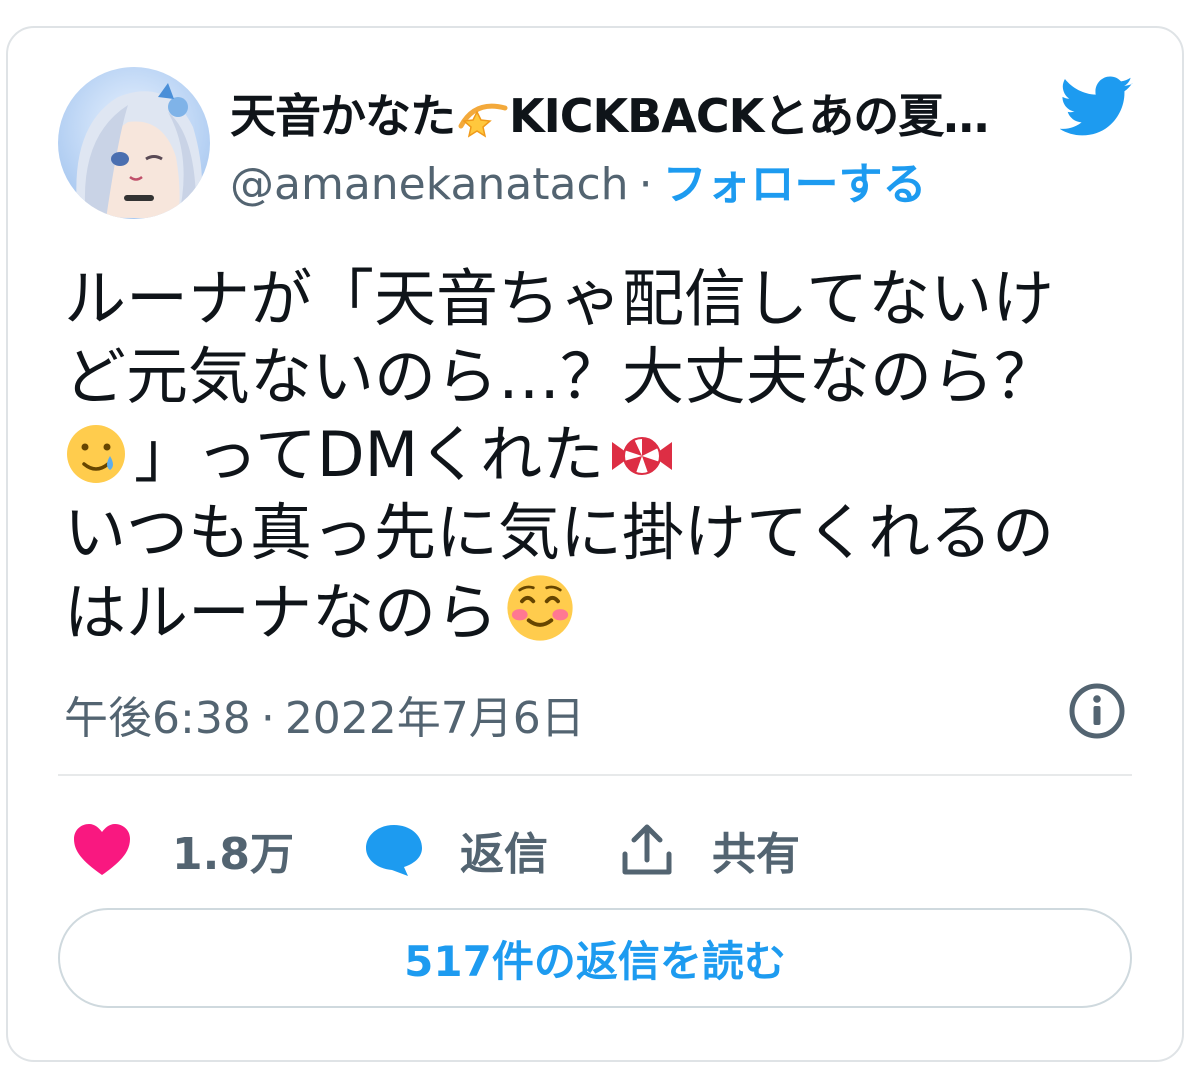 This screenshot has width=1200, height=1087. Describe the element at coordinates (559, 298) in the screenshot. I see `tweet-line: ルーナが「天音ちゃ配信してないけ` at that location.